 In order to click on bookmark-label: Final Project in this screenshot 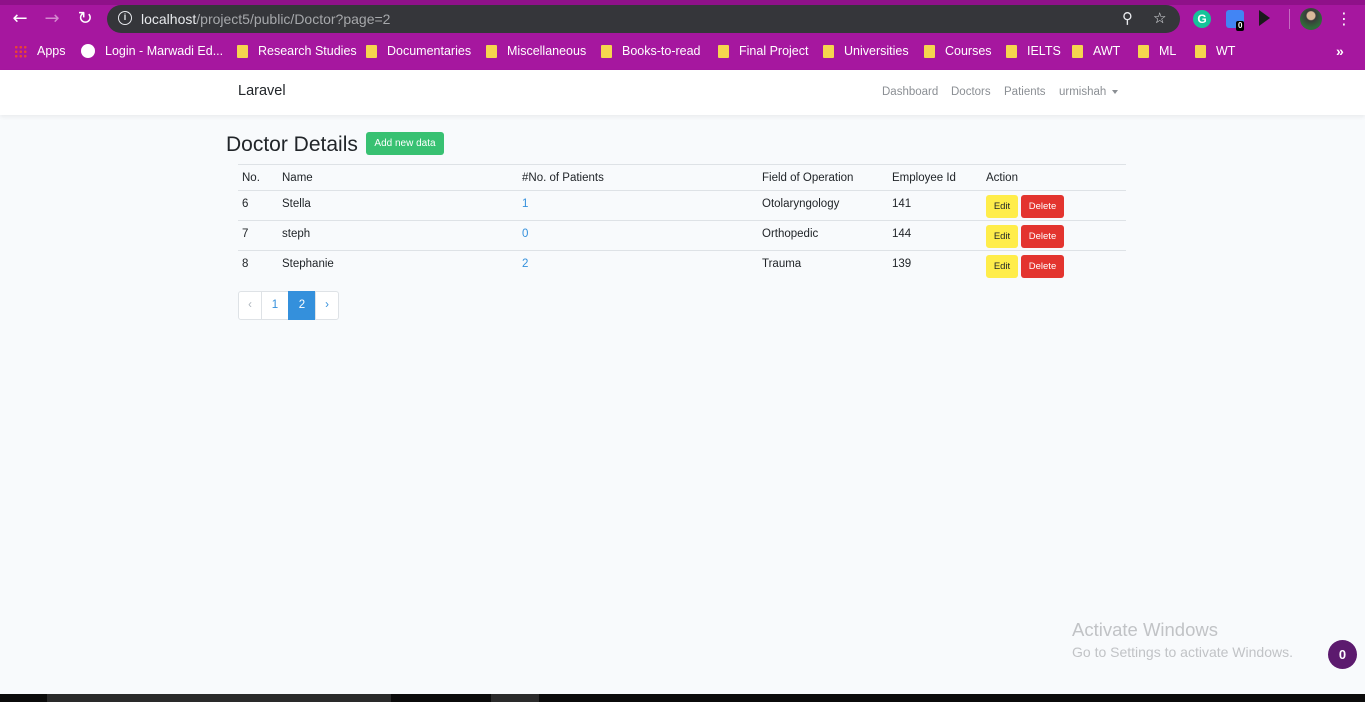, I will do `click(774, 51)`.